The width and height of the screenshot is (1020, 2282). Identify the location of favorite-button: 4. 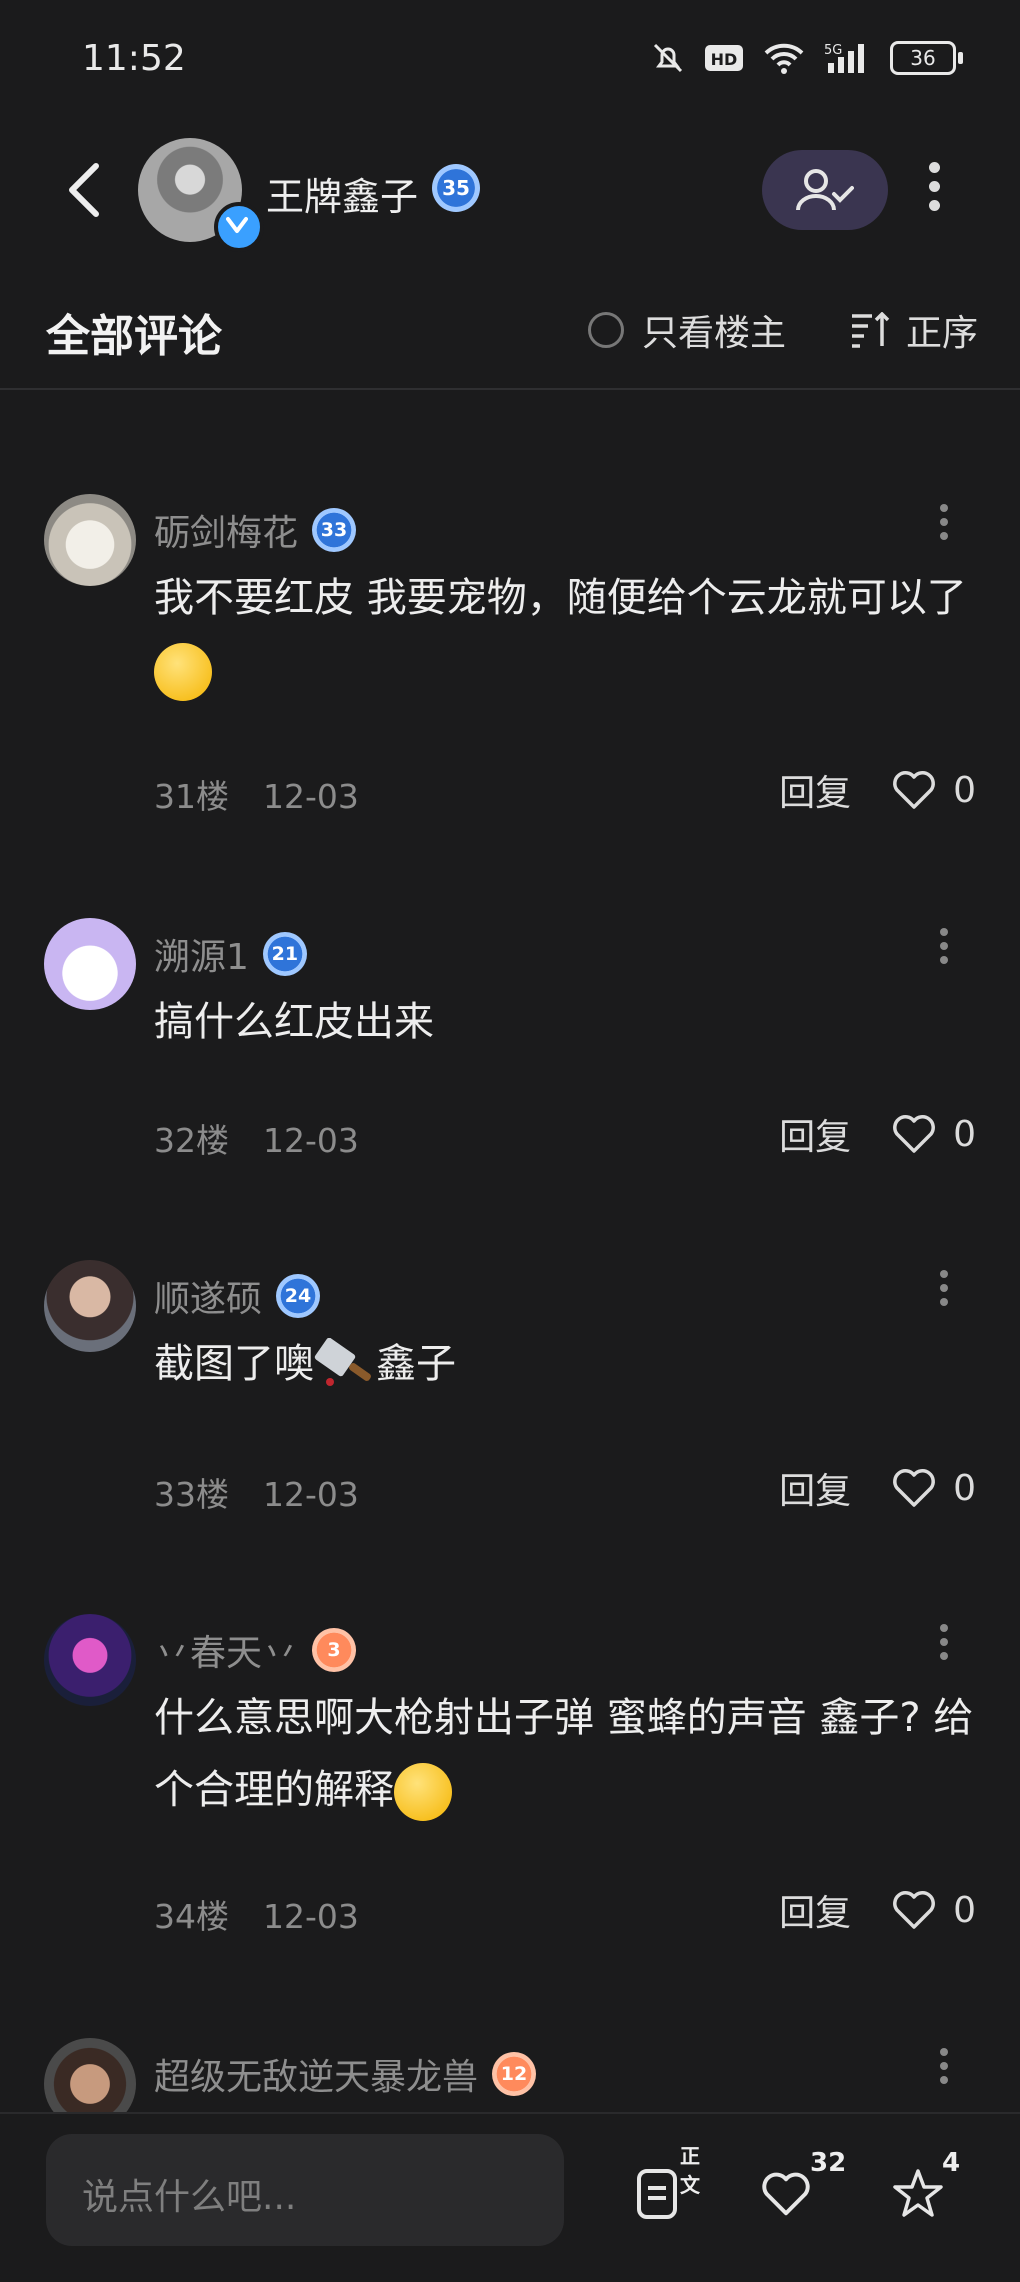
(926, 2186).